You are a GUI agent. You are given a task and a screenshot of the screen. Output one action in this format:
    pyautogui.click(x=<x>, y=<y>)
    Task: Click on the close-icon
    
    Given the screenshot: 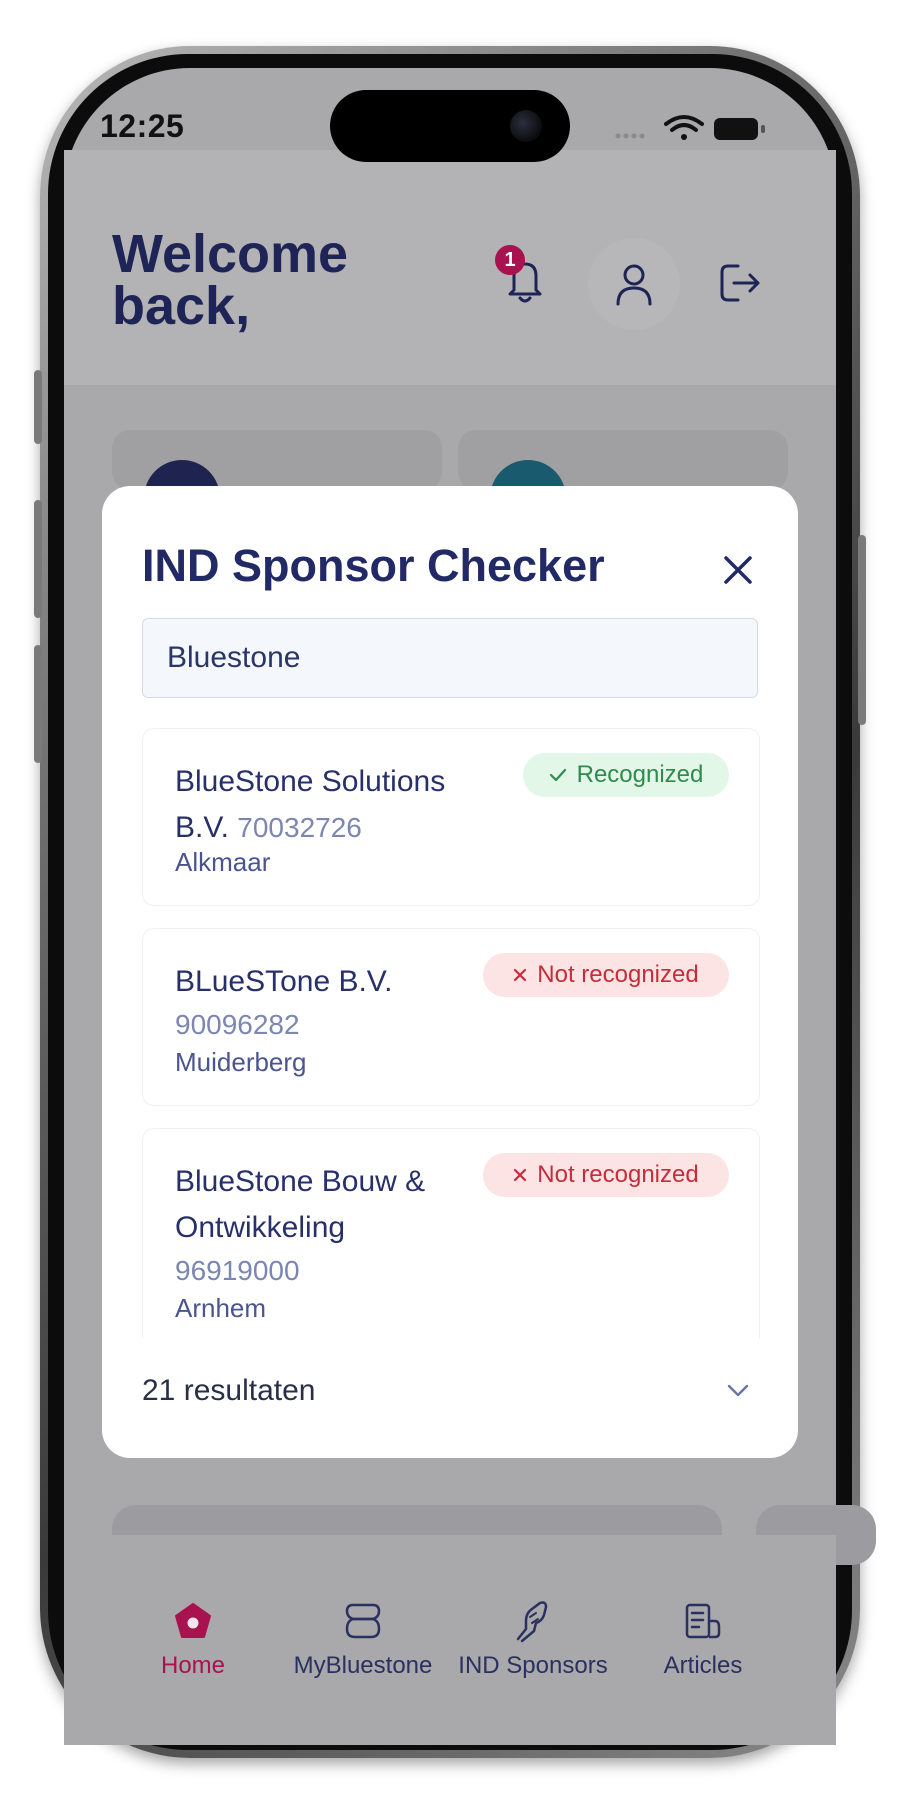 What is the action you would take?
    pyautogui.click(x=738, y=570)
    